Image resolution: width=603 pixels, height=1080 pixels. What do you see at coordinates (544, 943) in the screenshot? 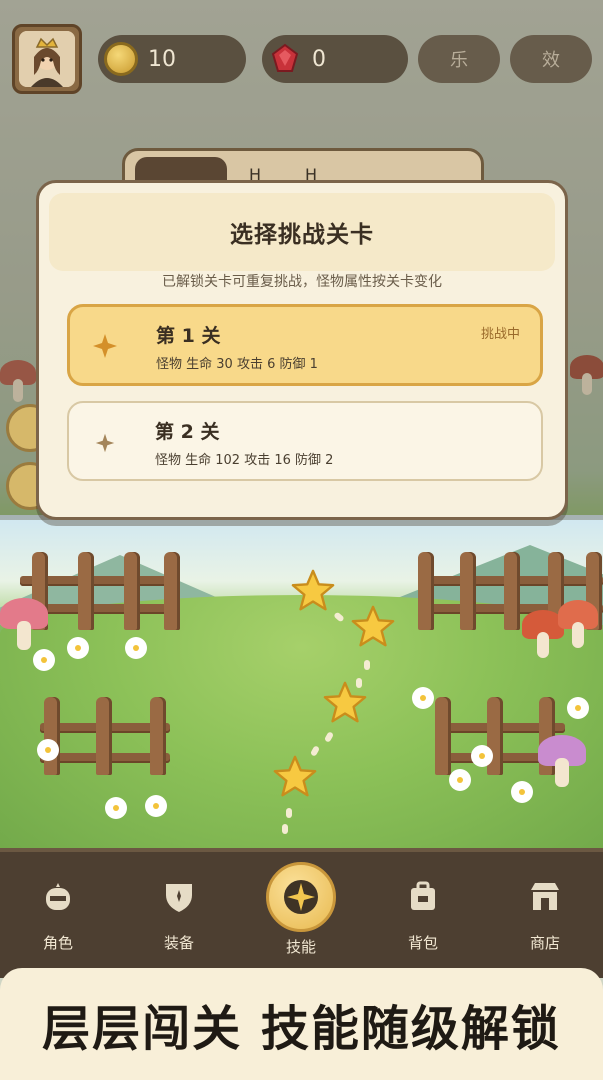
I see `nav-label: 商店` at bounding box center [544, 943].